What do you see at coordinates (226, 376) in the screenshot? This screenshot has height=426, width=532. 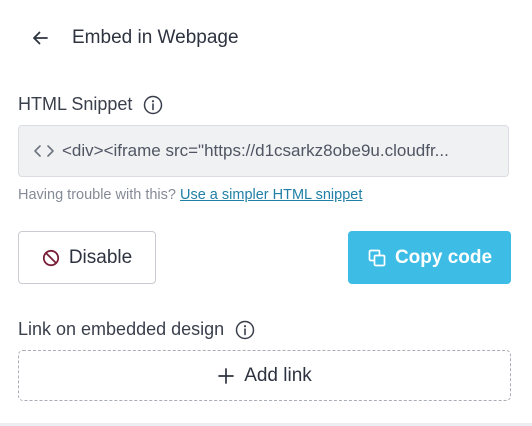 I see `plus-icon` at bounding box center [226, 376].